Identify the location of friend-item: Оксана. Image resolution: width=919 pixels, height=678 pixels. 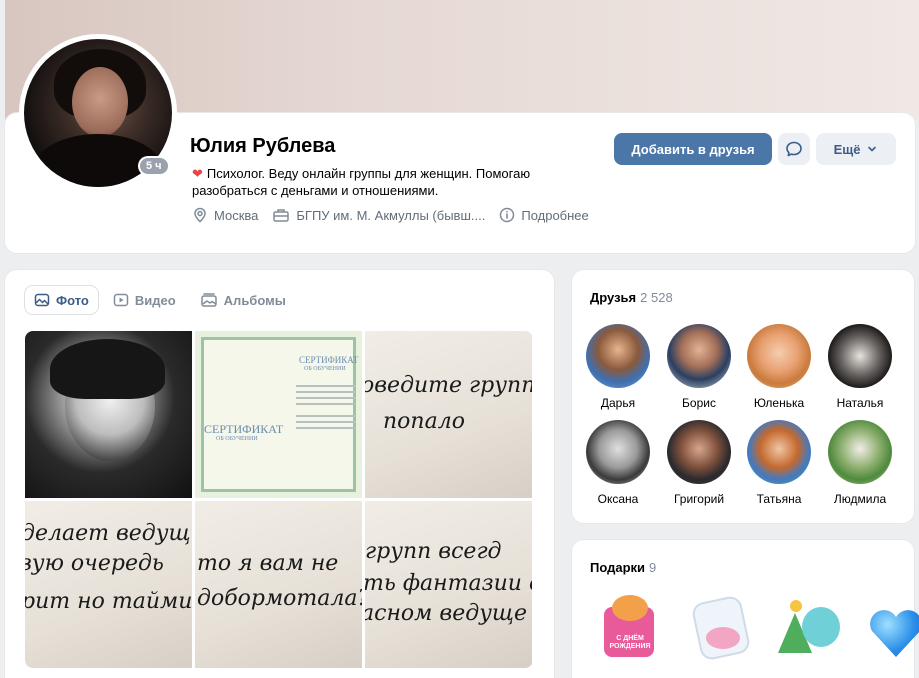
(618, 463).